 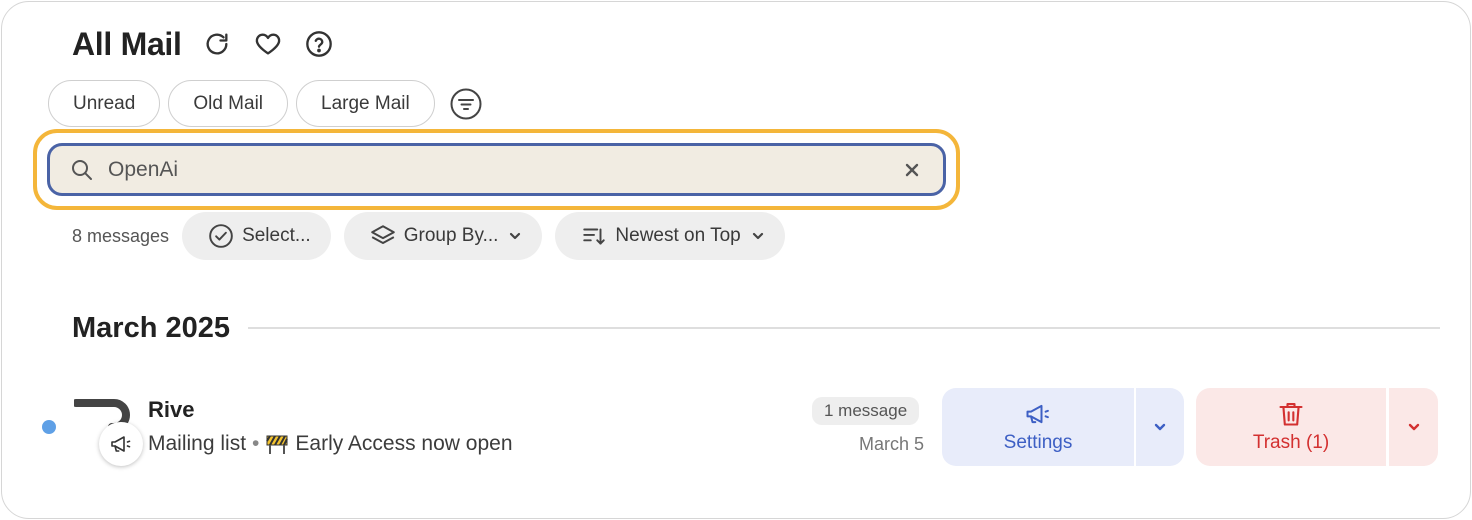 I want to click on header: All Mail, so click(x=203, y=44).